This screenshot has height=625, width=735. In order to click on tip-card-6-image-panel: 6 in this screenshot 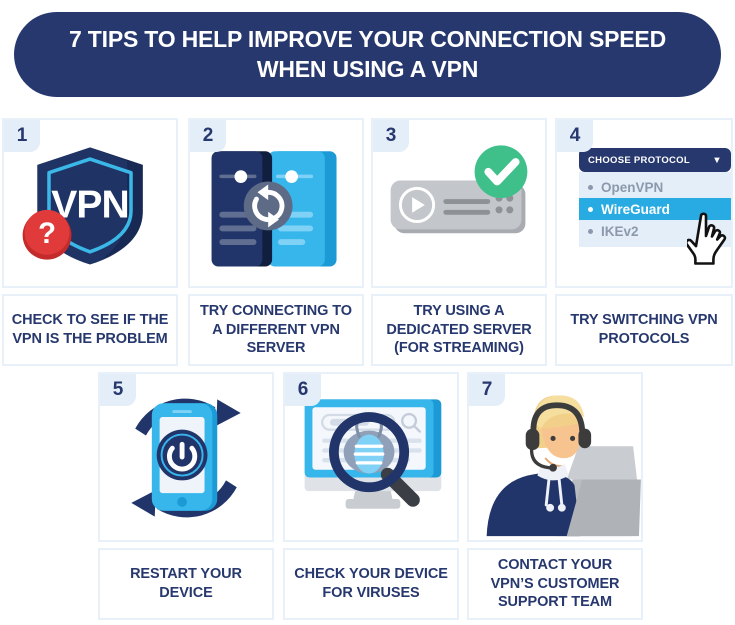, I will do `click(371, 457)`.